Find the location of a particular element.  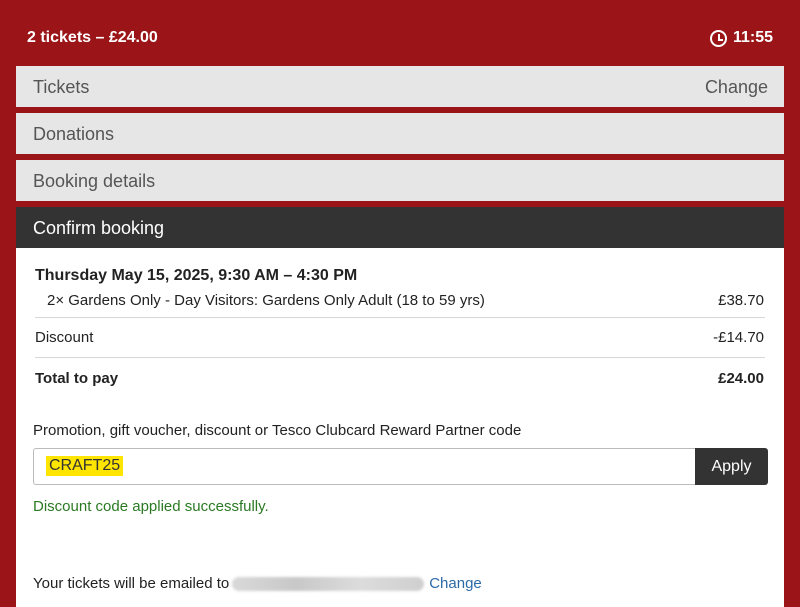

timer-value: 11:55 is located at coordinates (752, 37).